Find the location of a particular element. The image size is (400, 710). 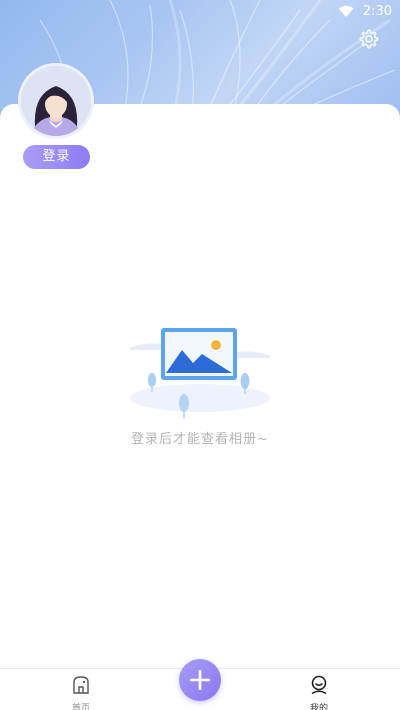

status-bar: 2:30 is located at coordinates (200, 12).